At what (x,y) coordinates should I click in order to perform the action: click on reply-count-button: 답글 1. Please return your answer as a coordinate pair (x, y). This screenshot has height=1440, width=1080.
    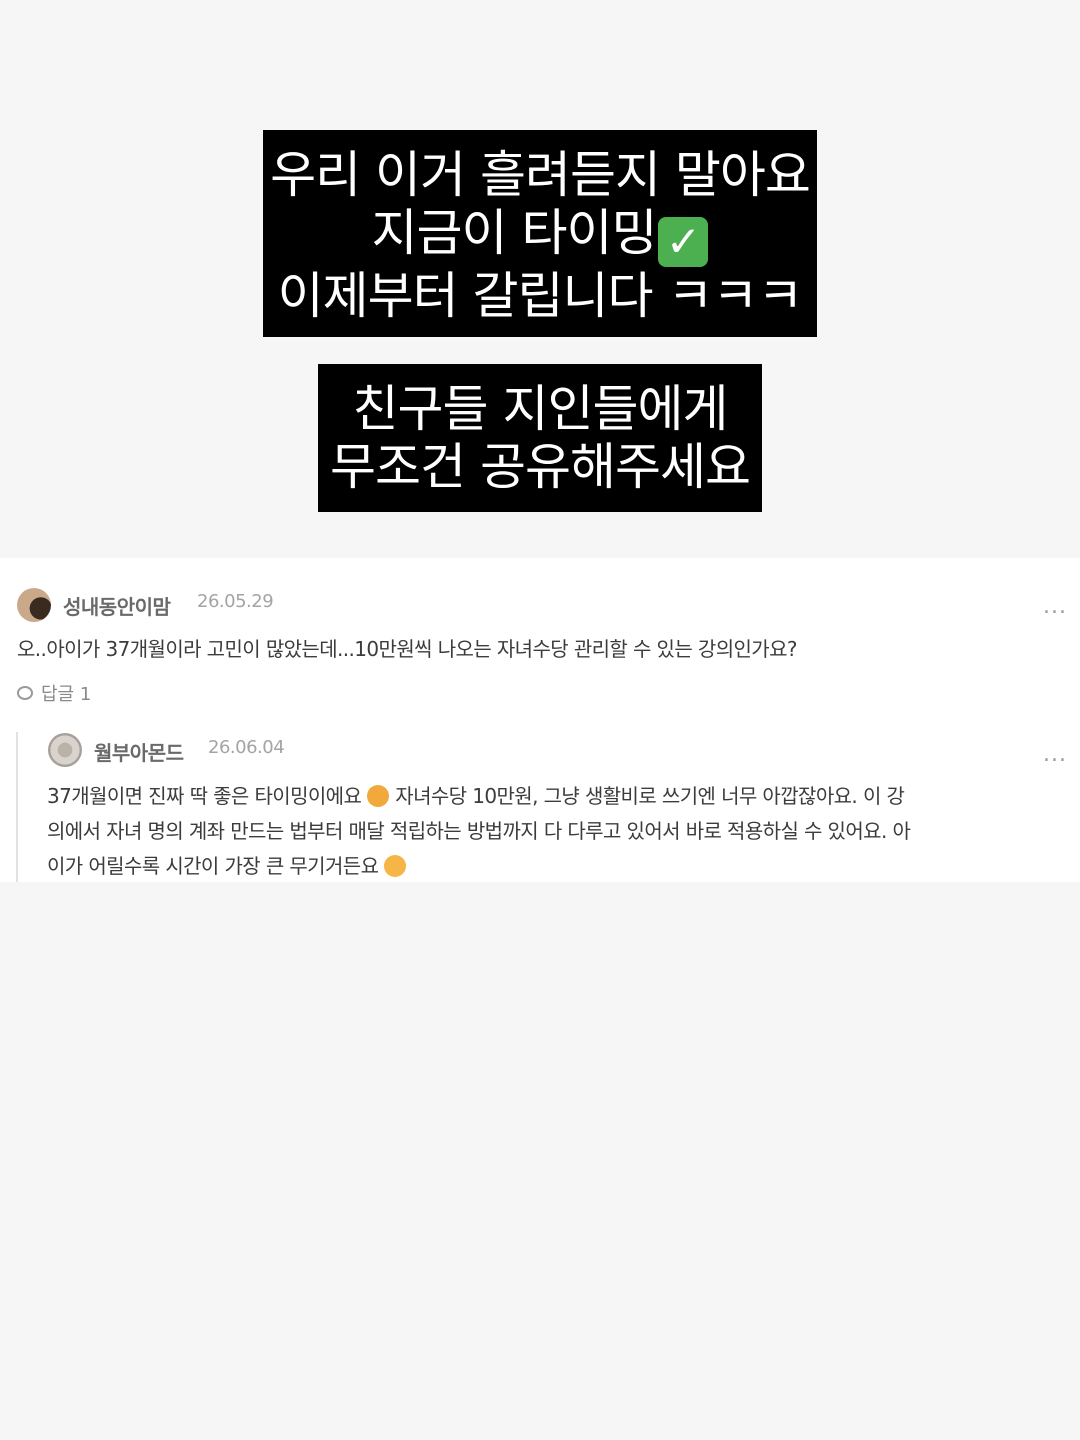
    Looking at the image, I should click on (54, 693).